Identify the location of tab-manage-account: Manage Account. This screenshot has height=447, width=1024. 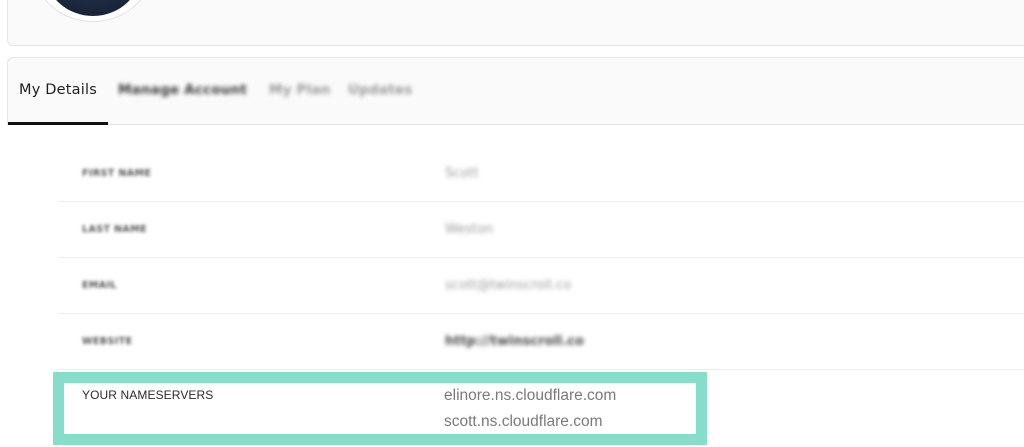
(182, 90).